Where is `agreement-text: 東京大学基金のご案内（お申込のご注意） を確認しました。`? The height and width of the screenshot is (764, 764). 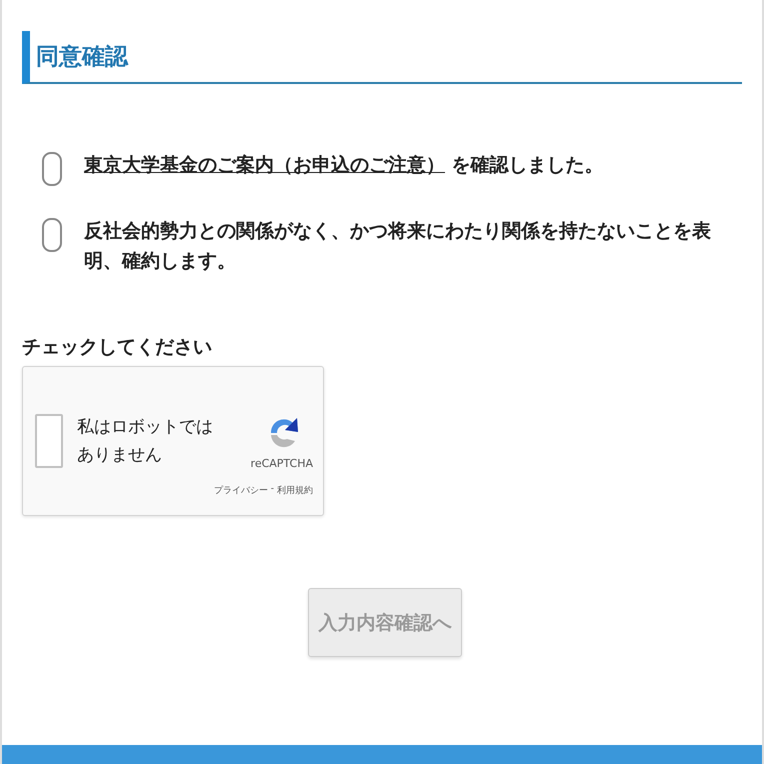
agreement-text: 東京大学基金のご案内（お申込のご注意） を確認しました。 is located at coordinates (344, 165).